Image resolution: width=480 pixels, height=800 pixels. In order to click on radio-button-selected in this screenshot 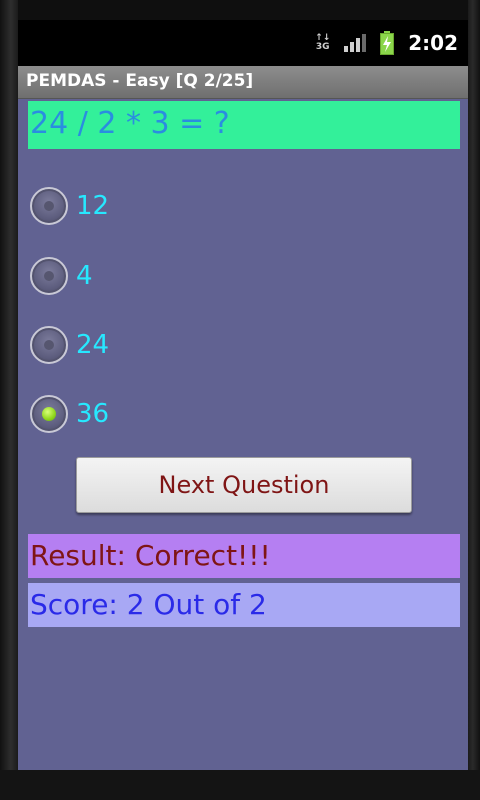, I will do `click(49, 414)`.